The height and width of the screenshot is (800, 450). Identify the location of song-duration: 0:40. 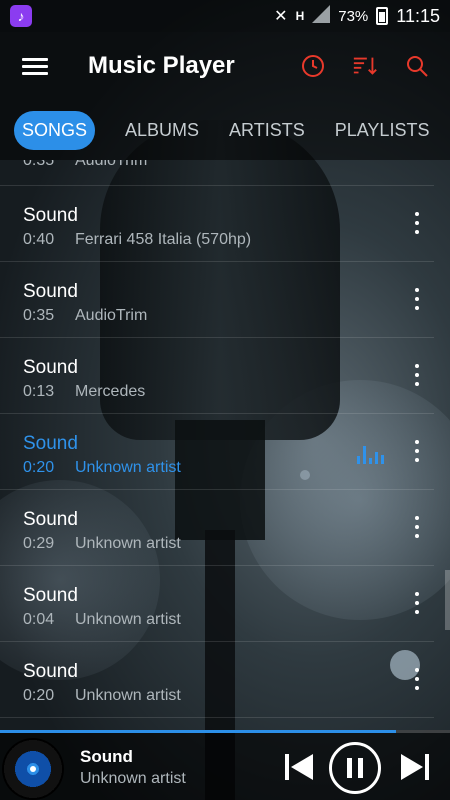
(39, 239).